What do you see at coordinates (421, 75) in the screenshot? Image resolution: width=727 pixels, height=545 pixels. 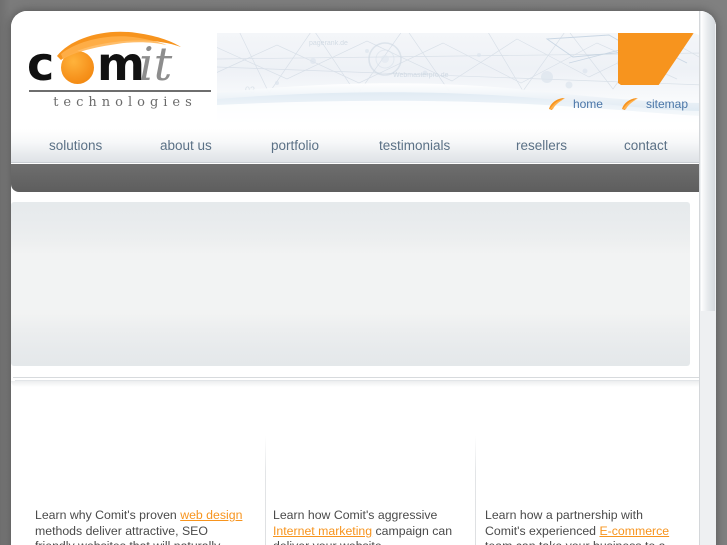 I see `svg-text: Webmasterpro.de` at bounding box center [421, 75].